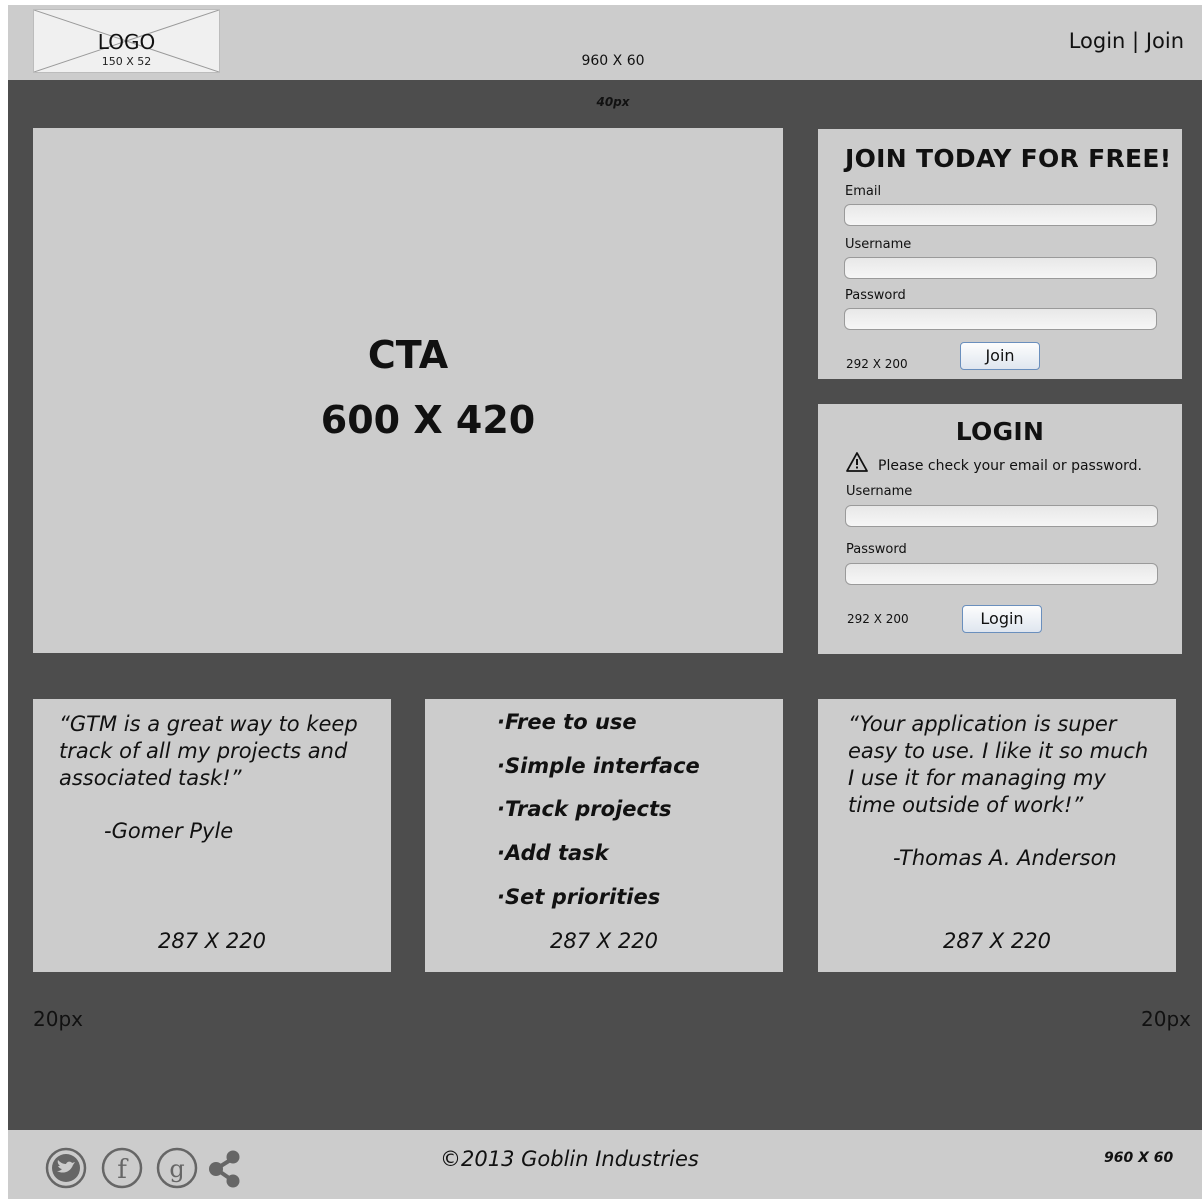 The image size is (1202, 1199). I want to click on email-label: Email, so click(863, 191).